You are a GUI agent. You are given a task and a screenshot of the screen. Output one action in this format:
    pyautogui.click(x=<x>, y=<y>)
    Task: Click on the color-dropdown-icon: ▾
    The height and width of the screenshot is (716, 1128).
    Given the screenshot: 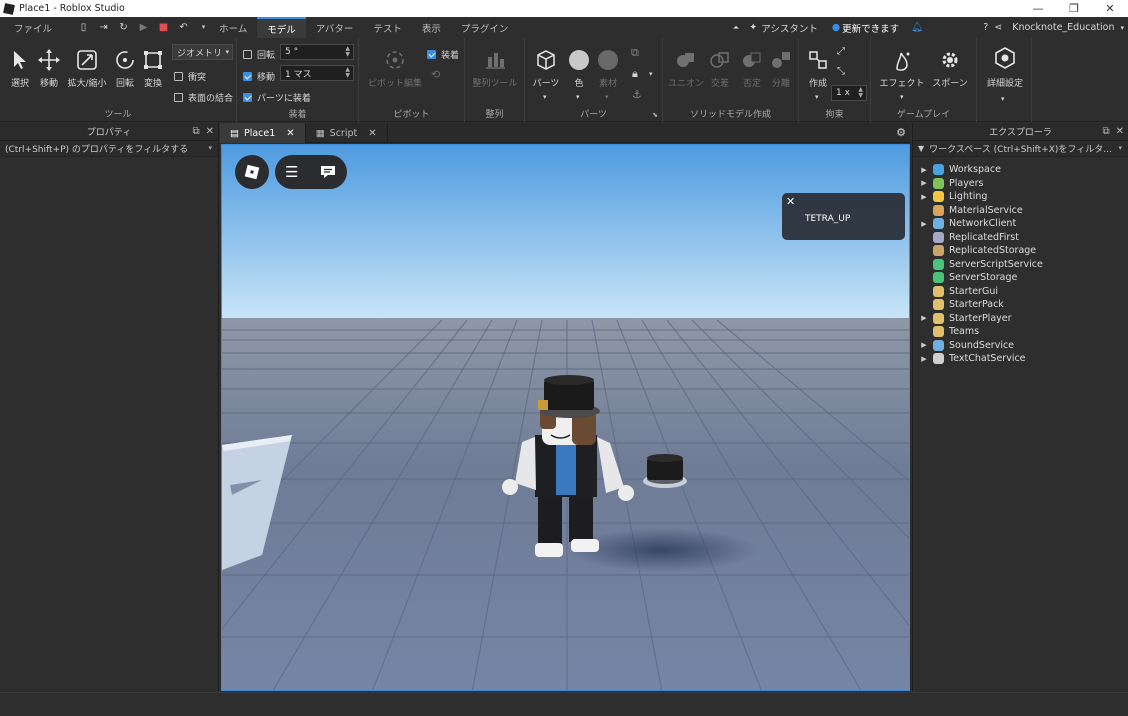 What is the action you would take?
    pyautogui.click(x=578, y=97)
    